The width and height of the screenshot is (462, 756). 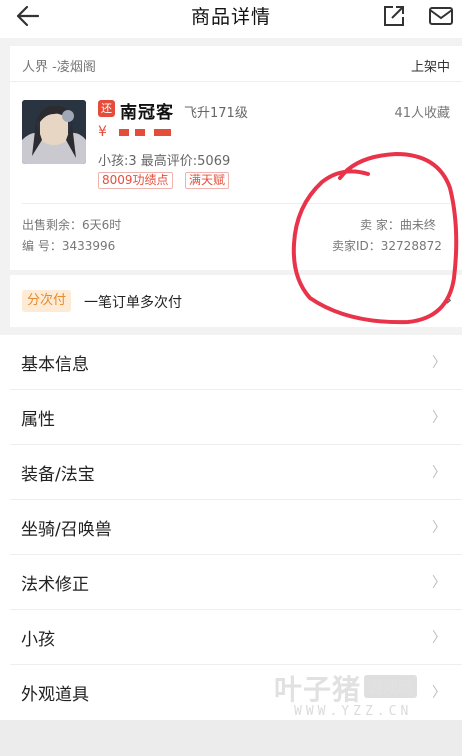 I want to click on seller-name: 卖 家：曲未终, so click(x=398, y=224).